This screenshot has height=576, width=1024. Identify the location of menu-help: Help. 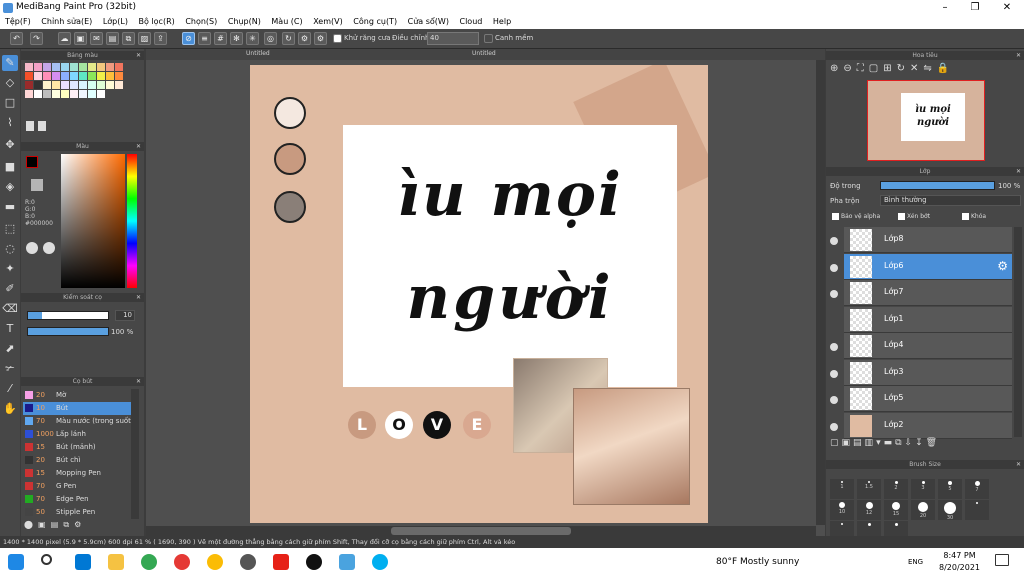
(502, 21).